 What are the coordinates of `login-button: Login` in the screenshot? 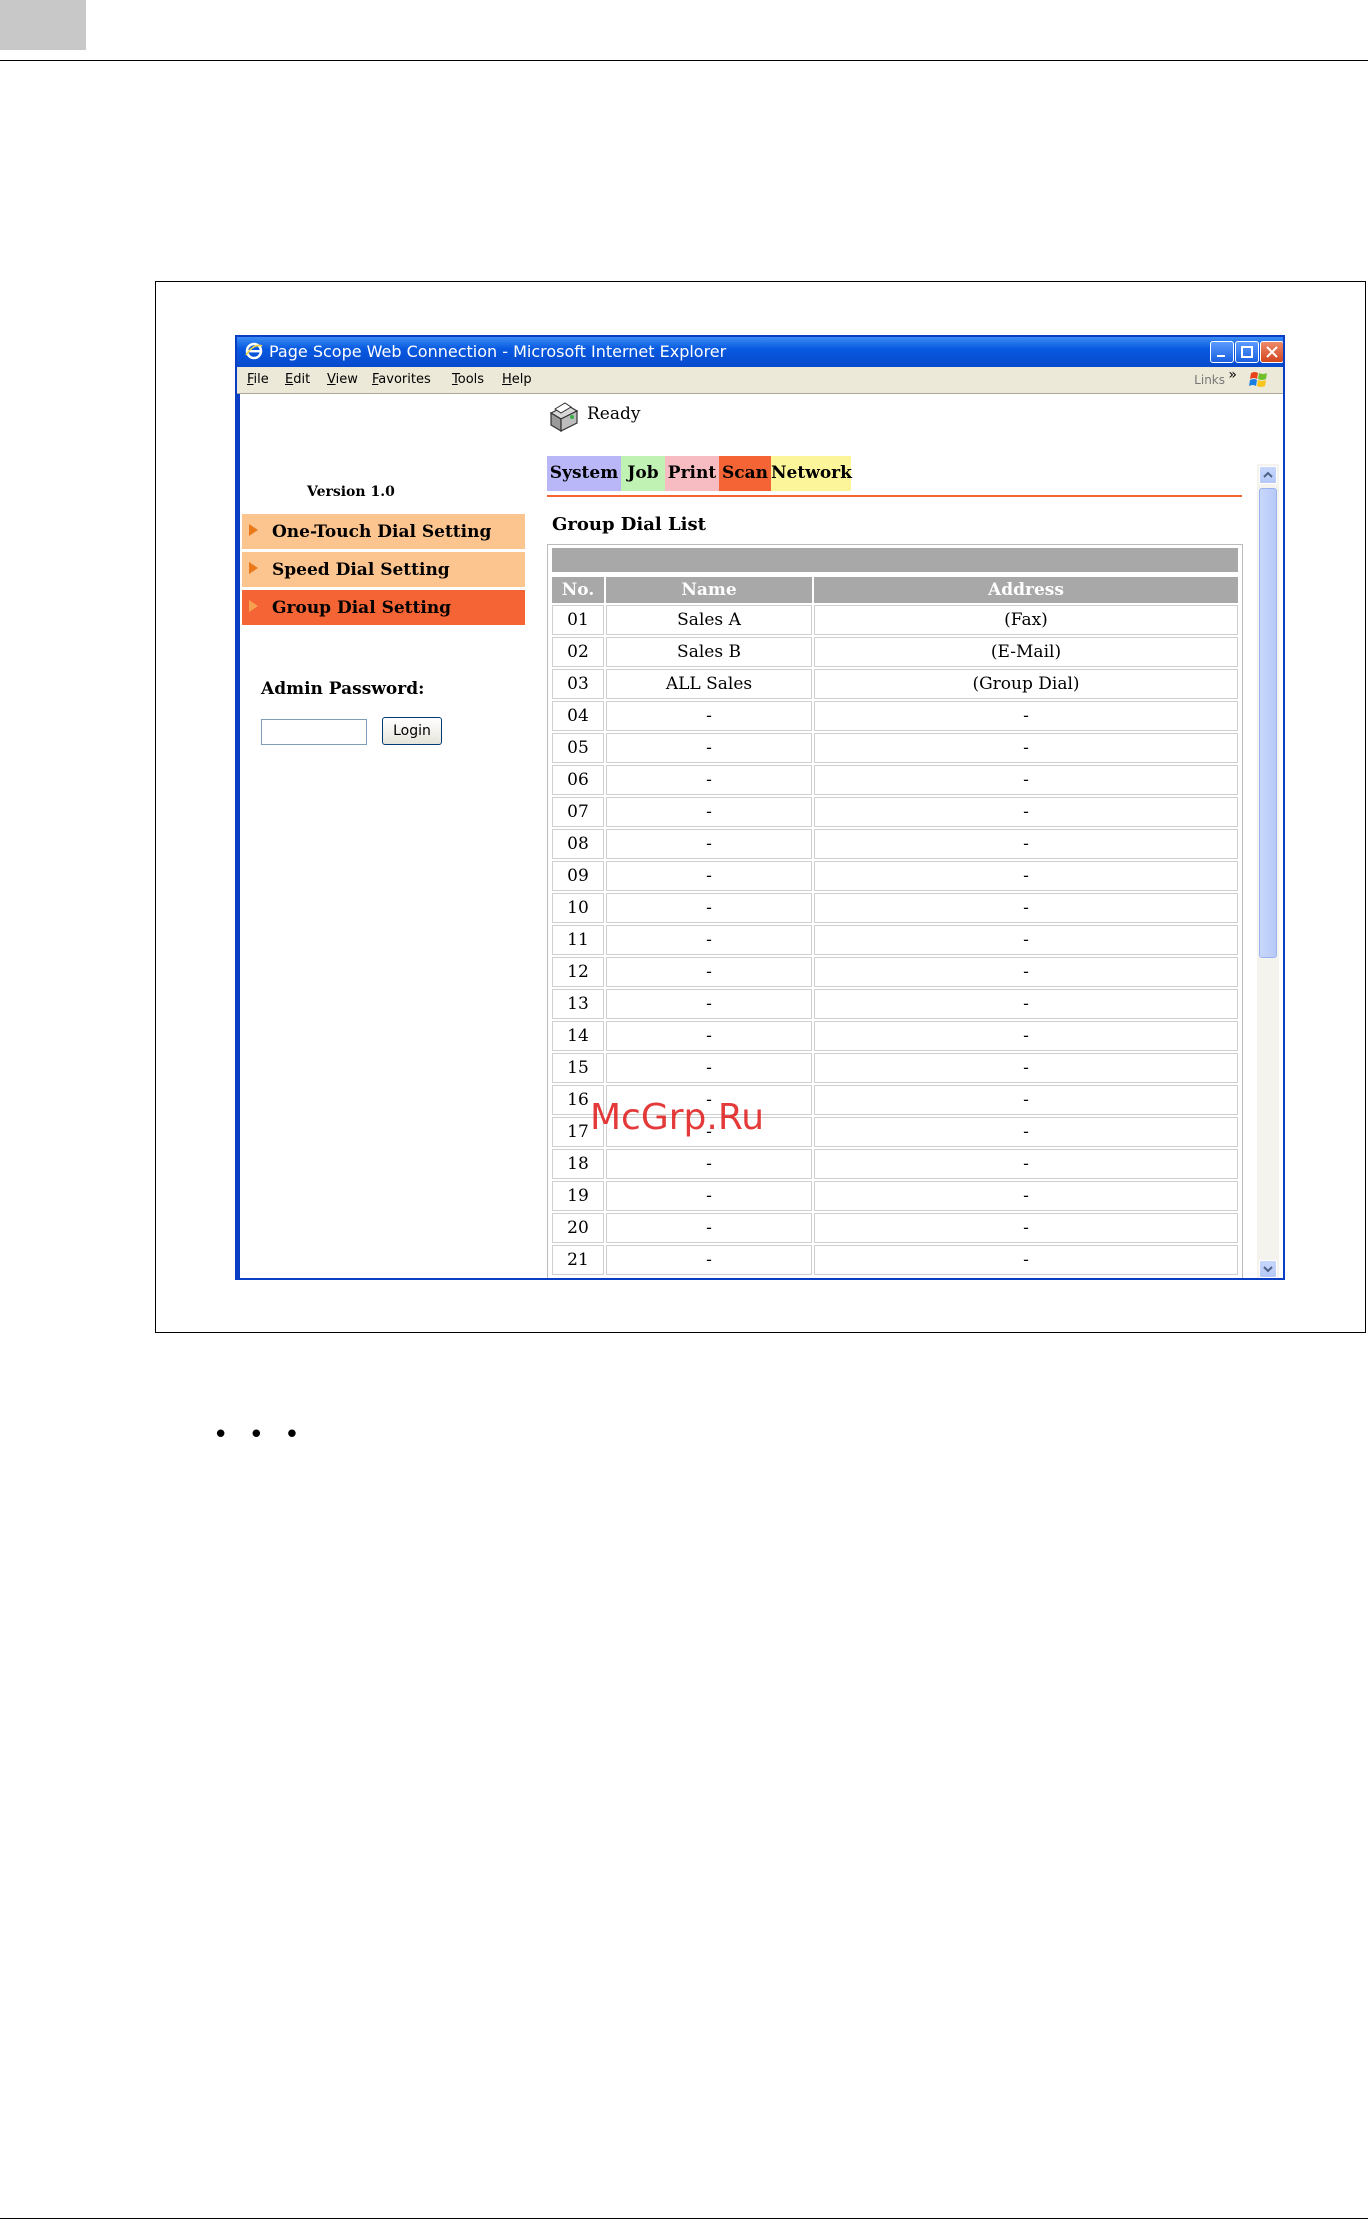 It's located at (412, 731).